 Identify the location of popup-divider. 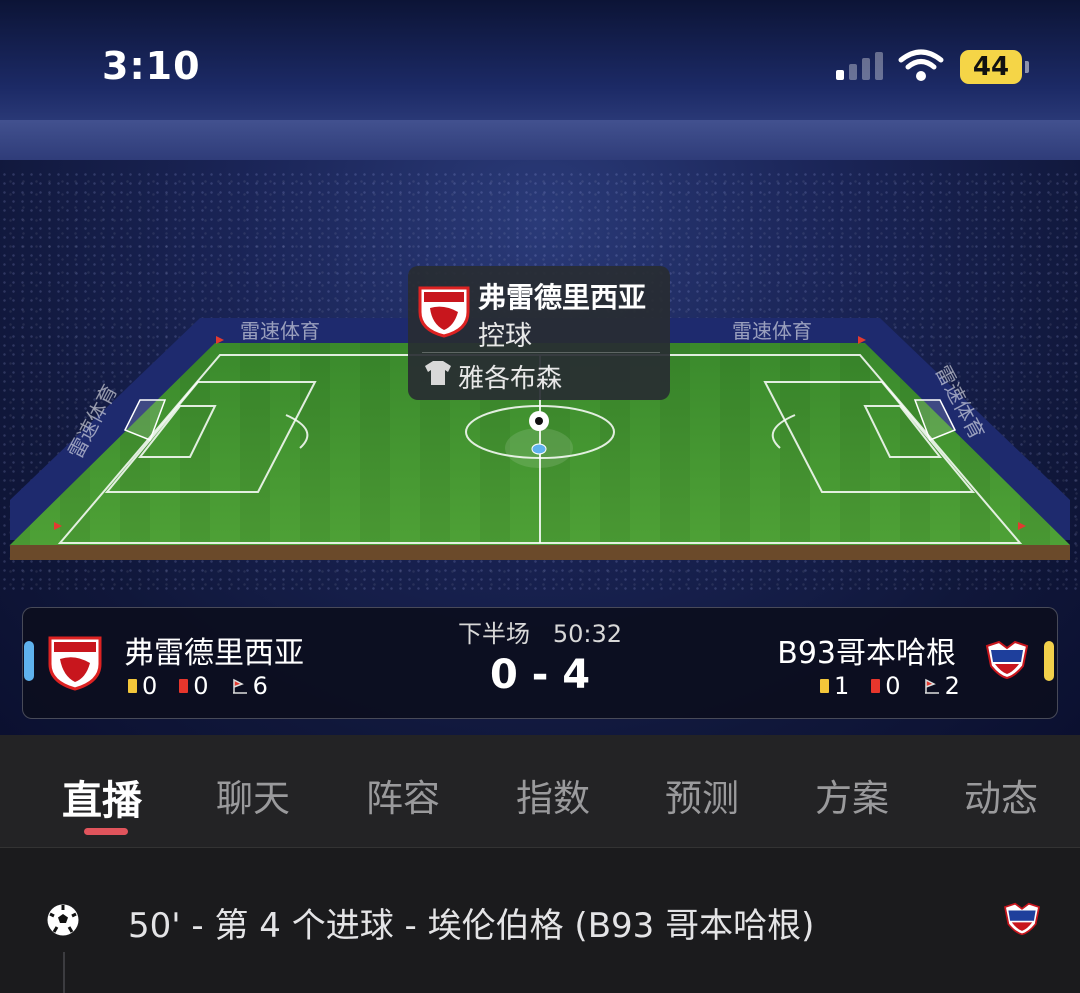
(541, 352).